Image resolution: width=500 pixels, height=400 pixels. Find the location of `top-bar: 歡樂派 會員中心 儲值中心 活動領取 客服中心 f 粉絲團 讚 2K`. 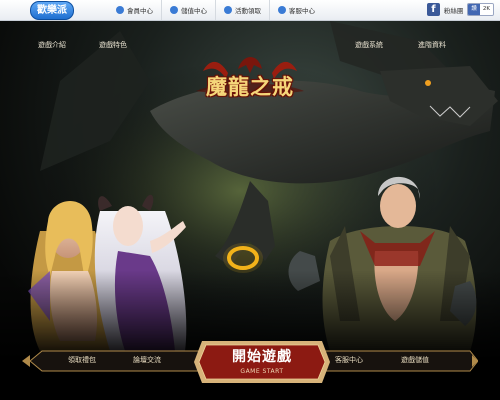

top-bar: 歡樂派 會員中心 儲值中心 活動領取 客服中心 f 粉絲團 讚 2K is located at coordinates (250, 10).